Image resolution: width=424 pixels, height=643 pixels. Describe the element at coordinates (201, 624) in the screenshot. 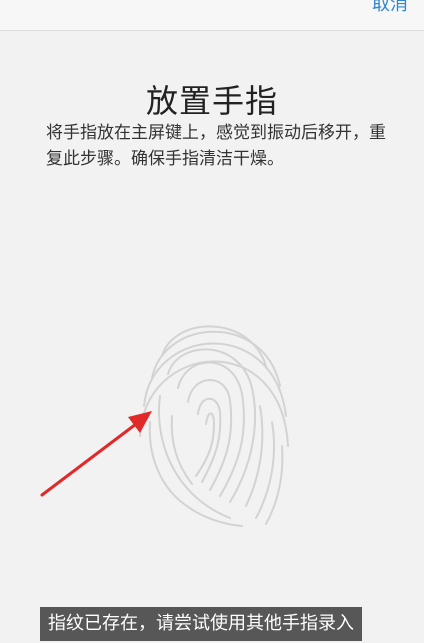

I see `error-toast: 指纹已存在，请尝试使用其他手指录入` at that location.